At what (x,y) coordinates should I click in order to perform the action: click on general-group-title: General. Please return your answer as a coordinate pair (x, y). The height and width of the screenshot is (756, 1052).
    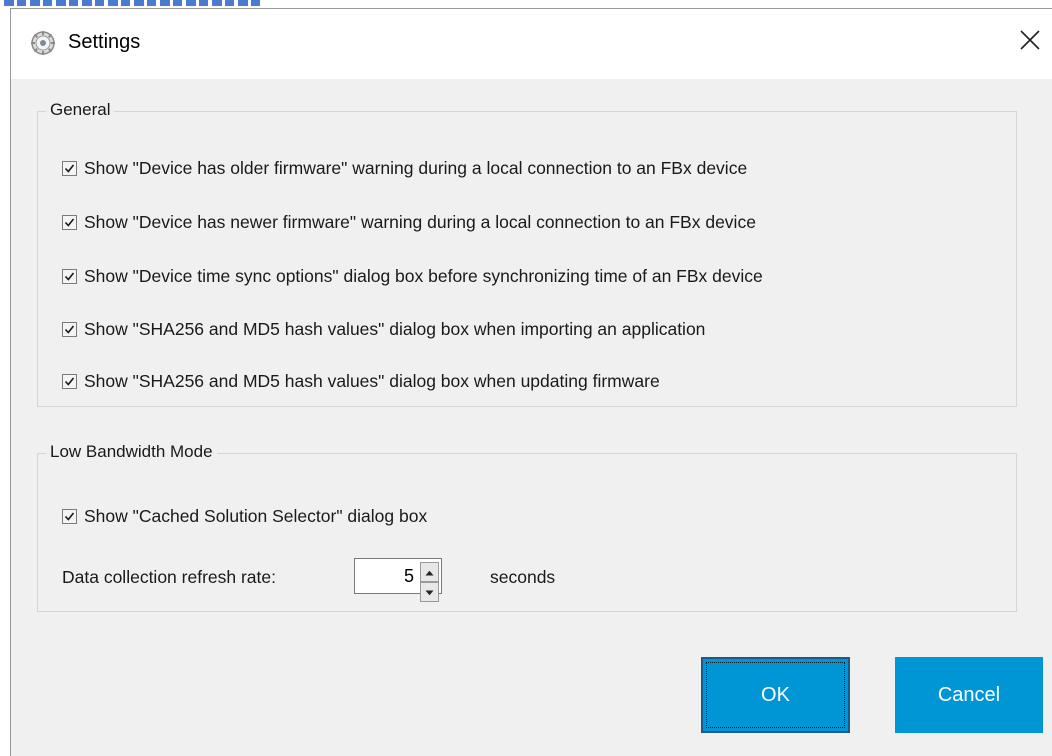
    Looking at the image, I should click on (80, 110).